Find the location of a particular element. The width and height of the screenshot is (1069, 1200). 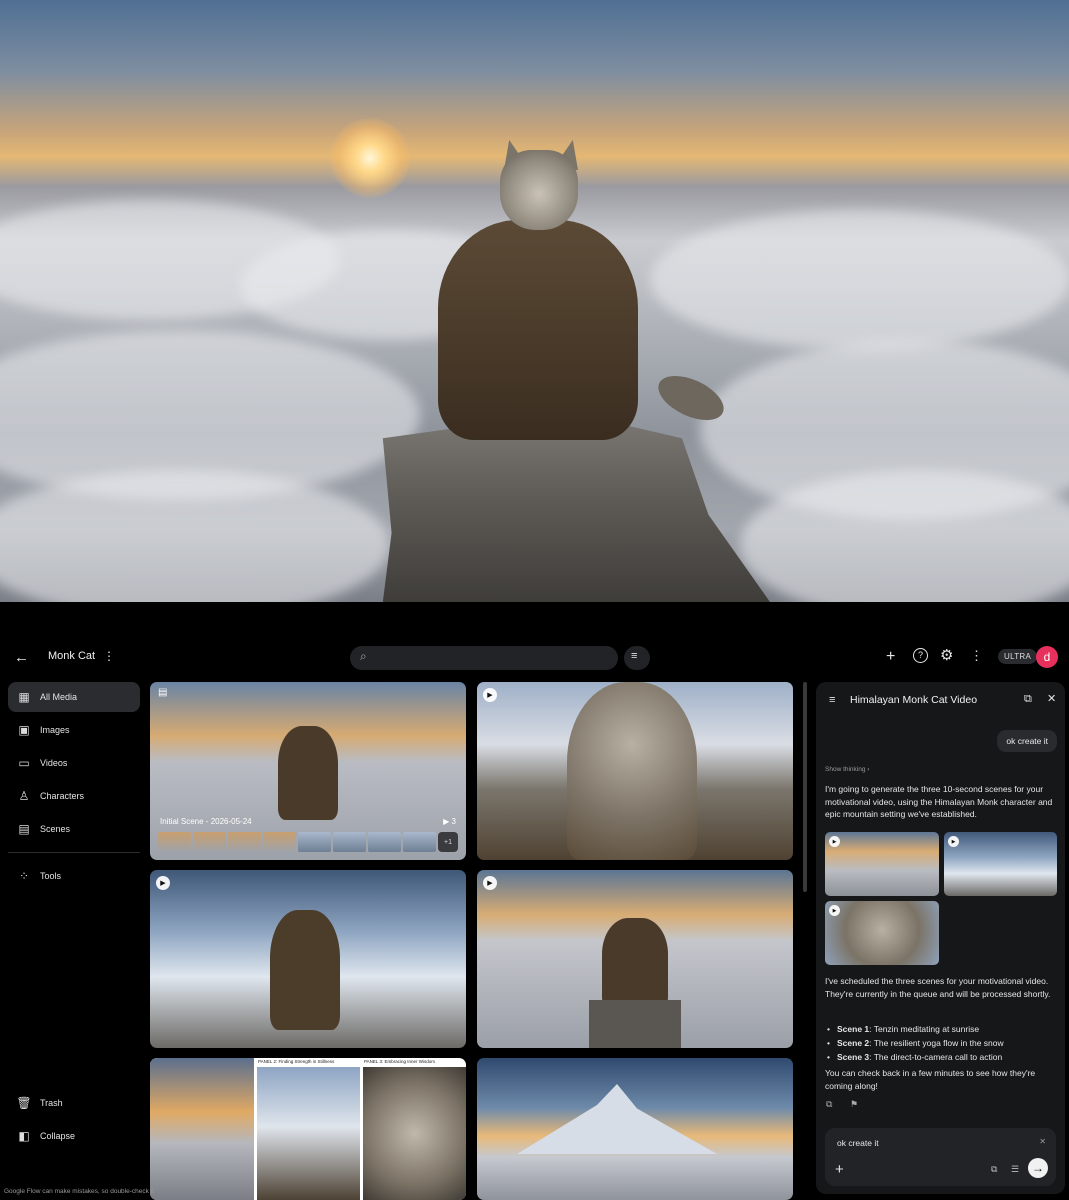

more-frames-badge: +1 is located at coordinates (448, 842).